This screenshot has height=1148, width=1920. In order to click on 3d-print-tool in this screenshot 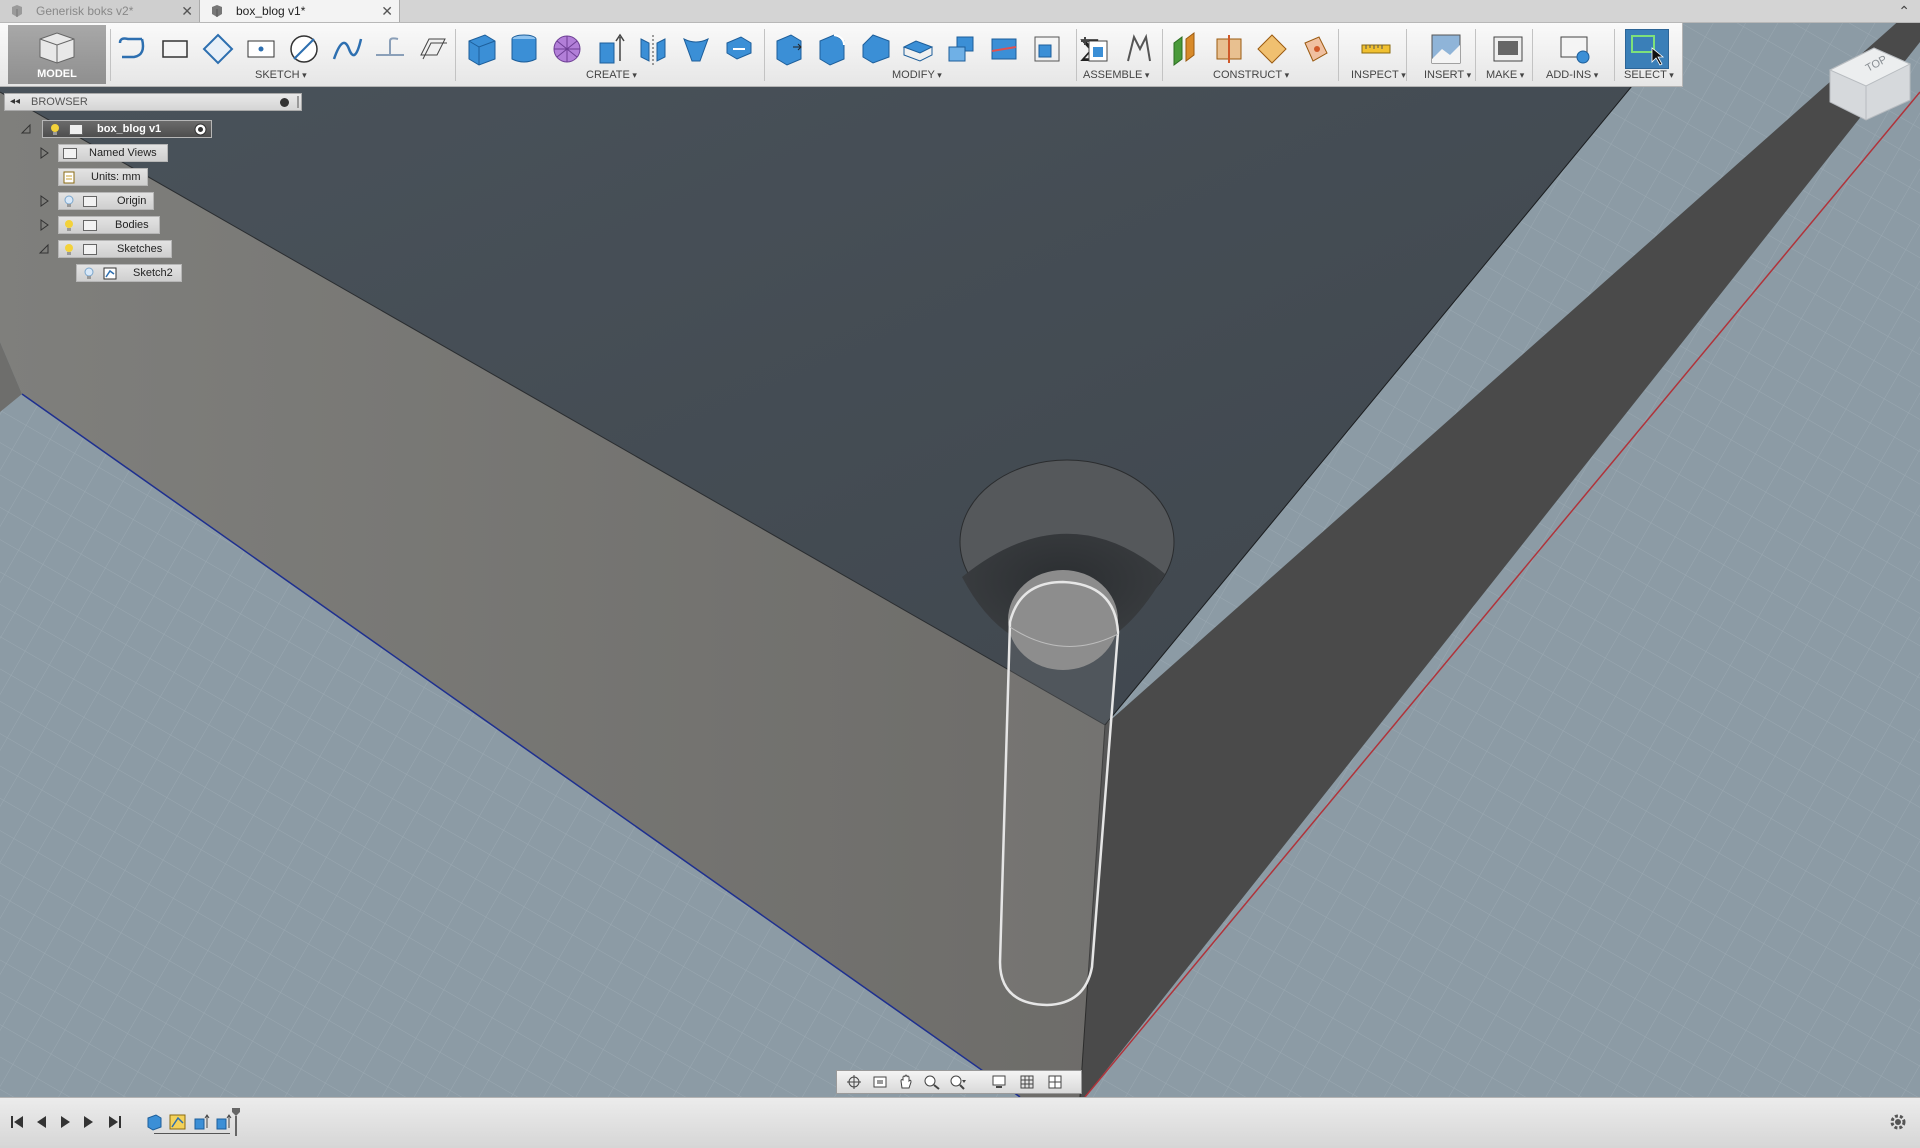, I will do `click(1508, 49)`.